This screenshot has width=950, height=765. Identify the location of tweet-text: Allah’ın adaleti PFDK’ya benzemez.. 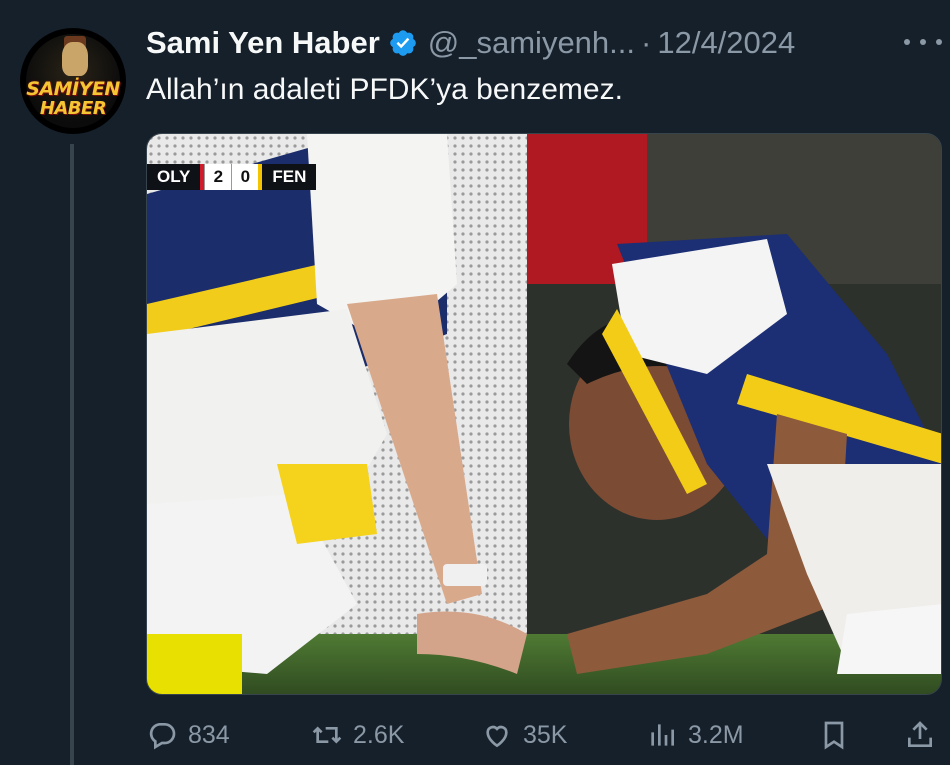
(384, 89).